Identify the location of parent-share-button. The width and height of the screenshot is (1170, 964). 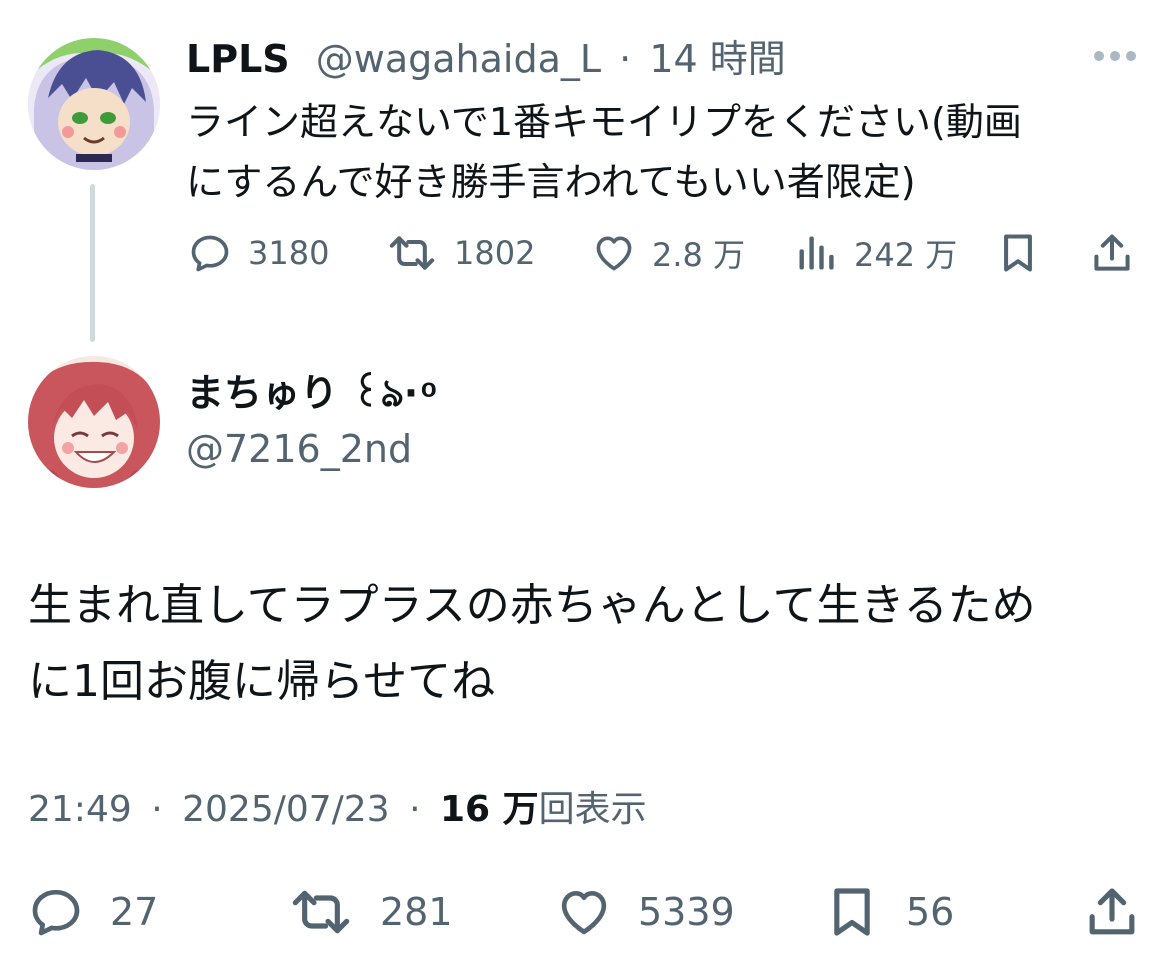
(1112, 253).